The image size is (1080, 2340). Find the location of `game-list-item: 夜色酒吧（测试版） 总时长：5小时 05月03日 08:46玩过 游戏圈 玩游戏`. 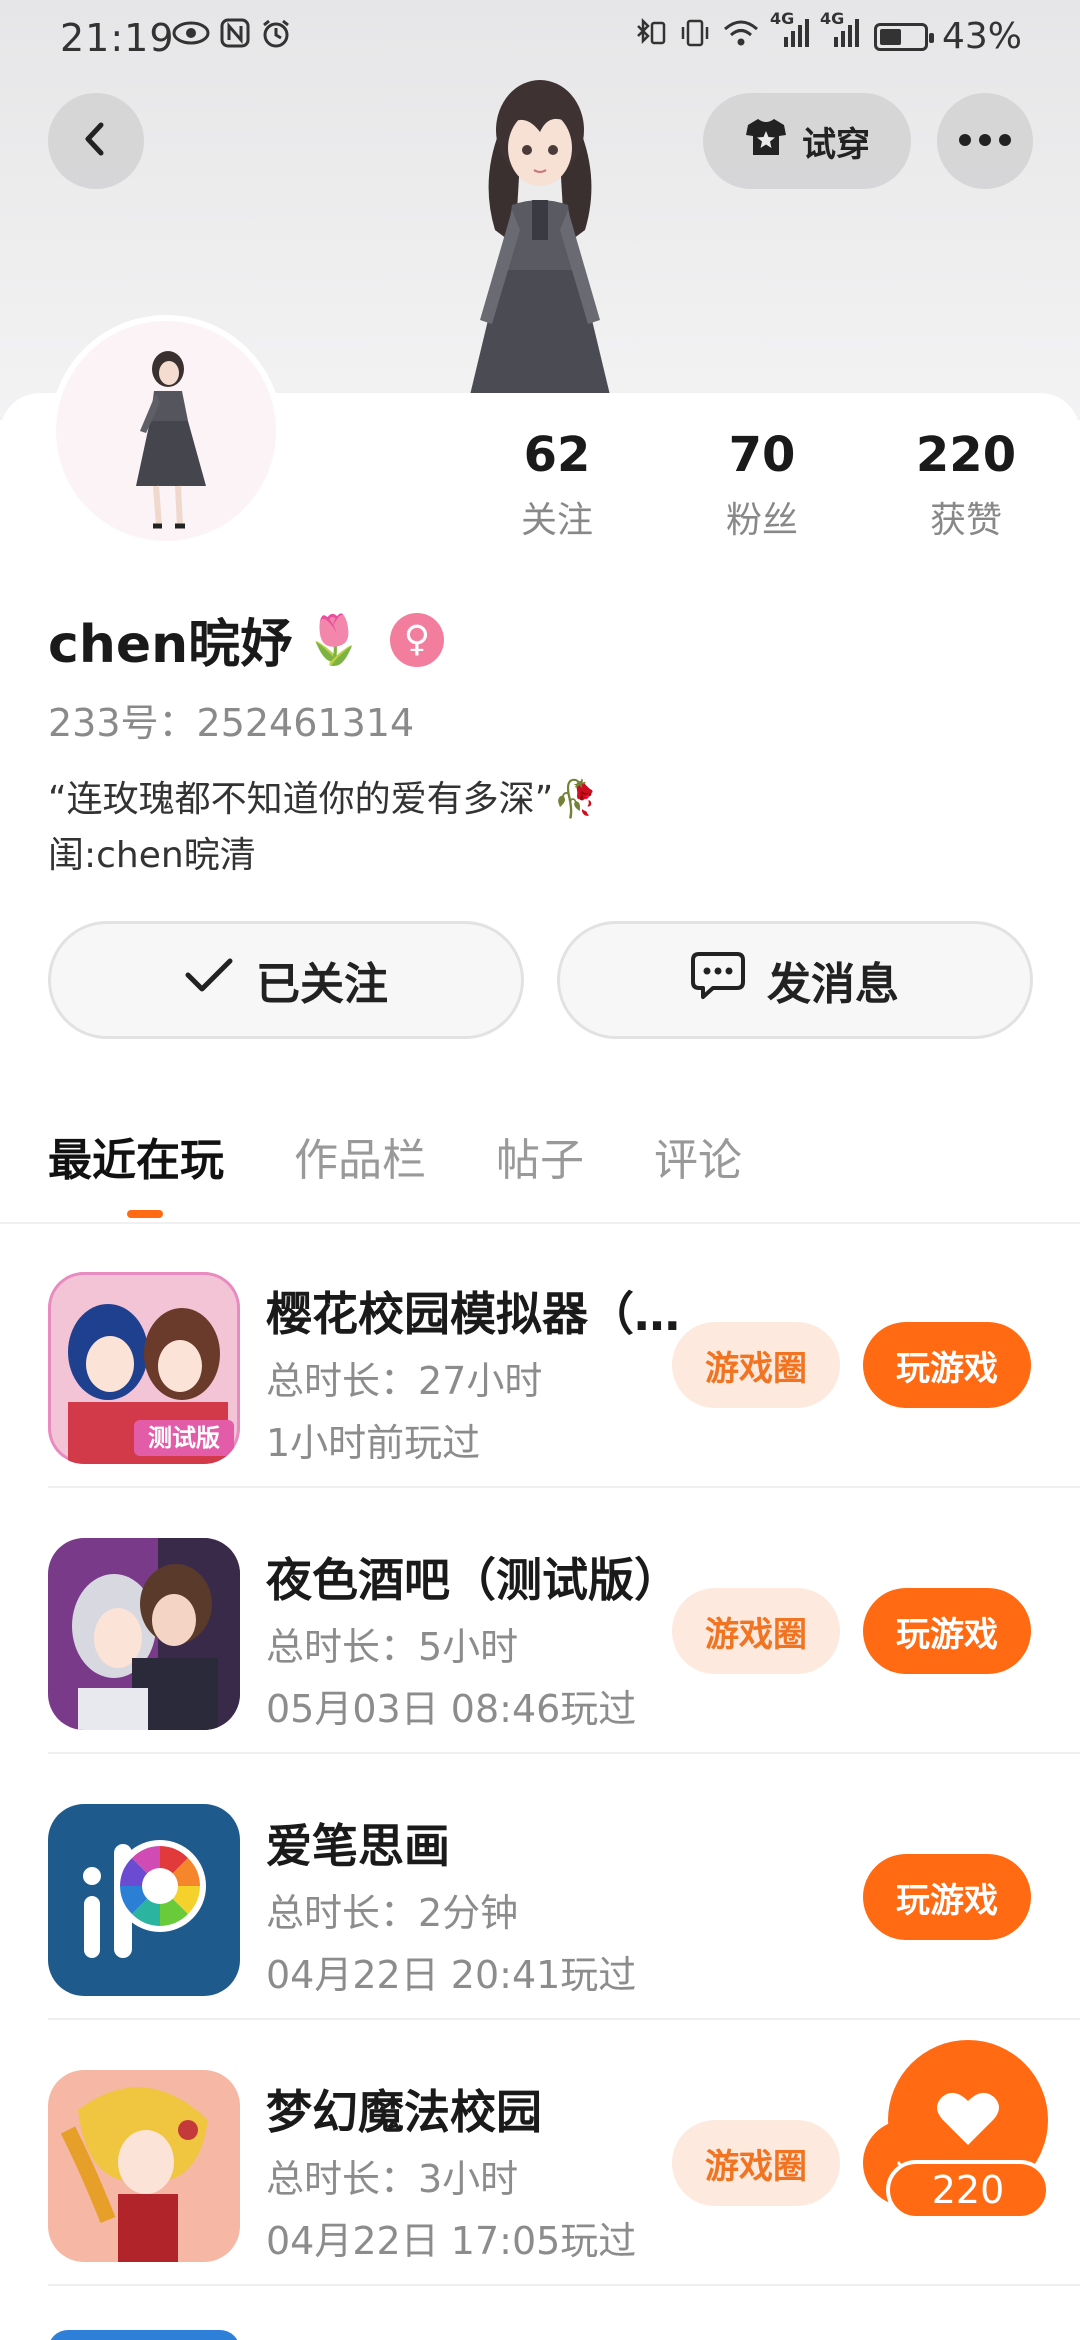

game-list-item: 夜色酒吧（测试版） 总时长：5小时 05月03日 08:46玩过 游戏圈 玩游戏 is located at coordinates (564, 1621).